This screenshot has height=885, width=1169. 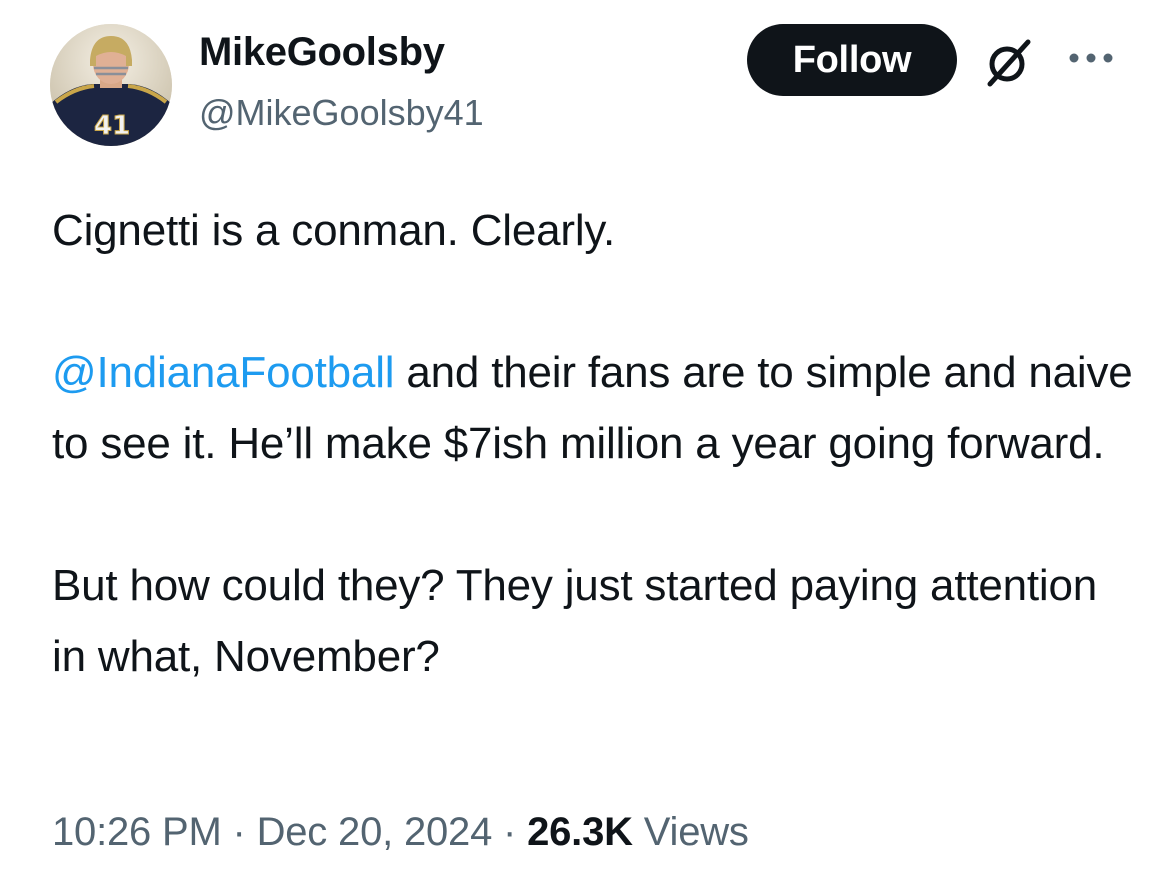 What do you see at coordinates (690, 832) in the screenshot?
I see `views-label: Views` at bounding box center [690, 832].